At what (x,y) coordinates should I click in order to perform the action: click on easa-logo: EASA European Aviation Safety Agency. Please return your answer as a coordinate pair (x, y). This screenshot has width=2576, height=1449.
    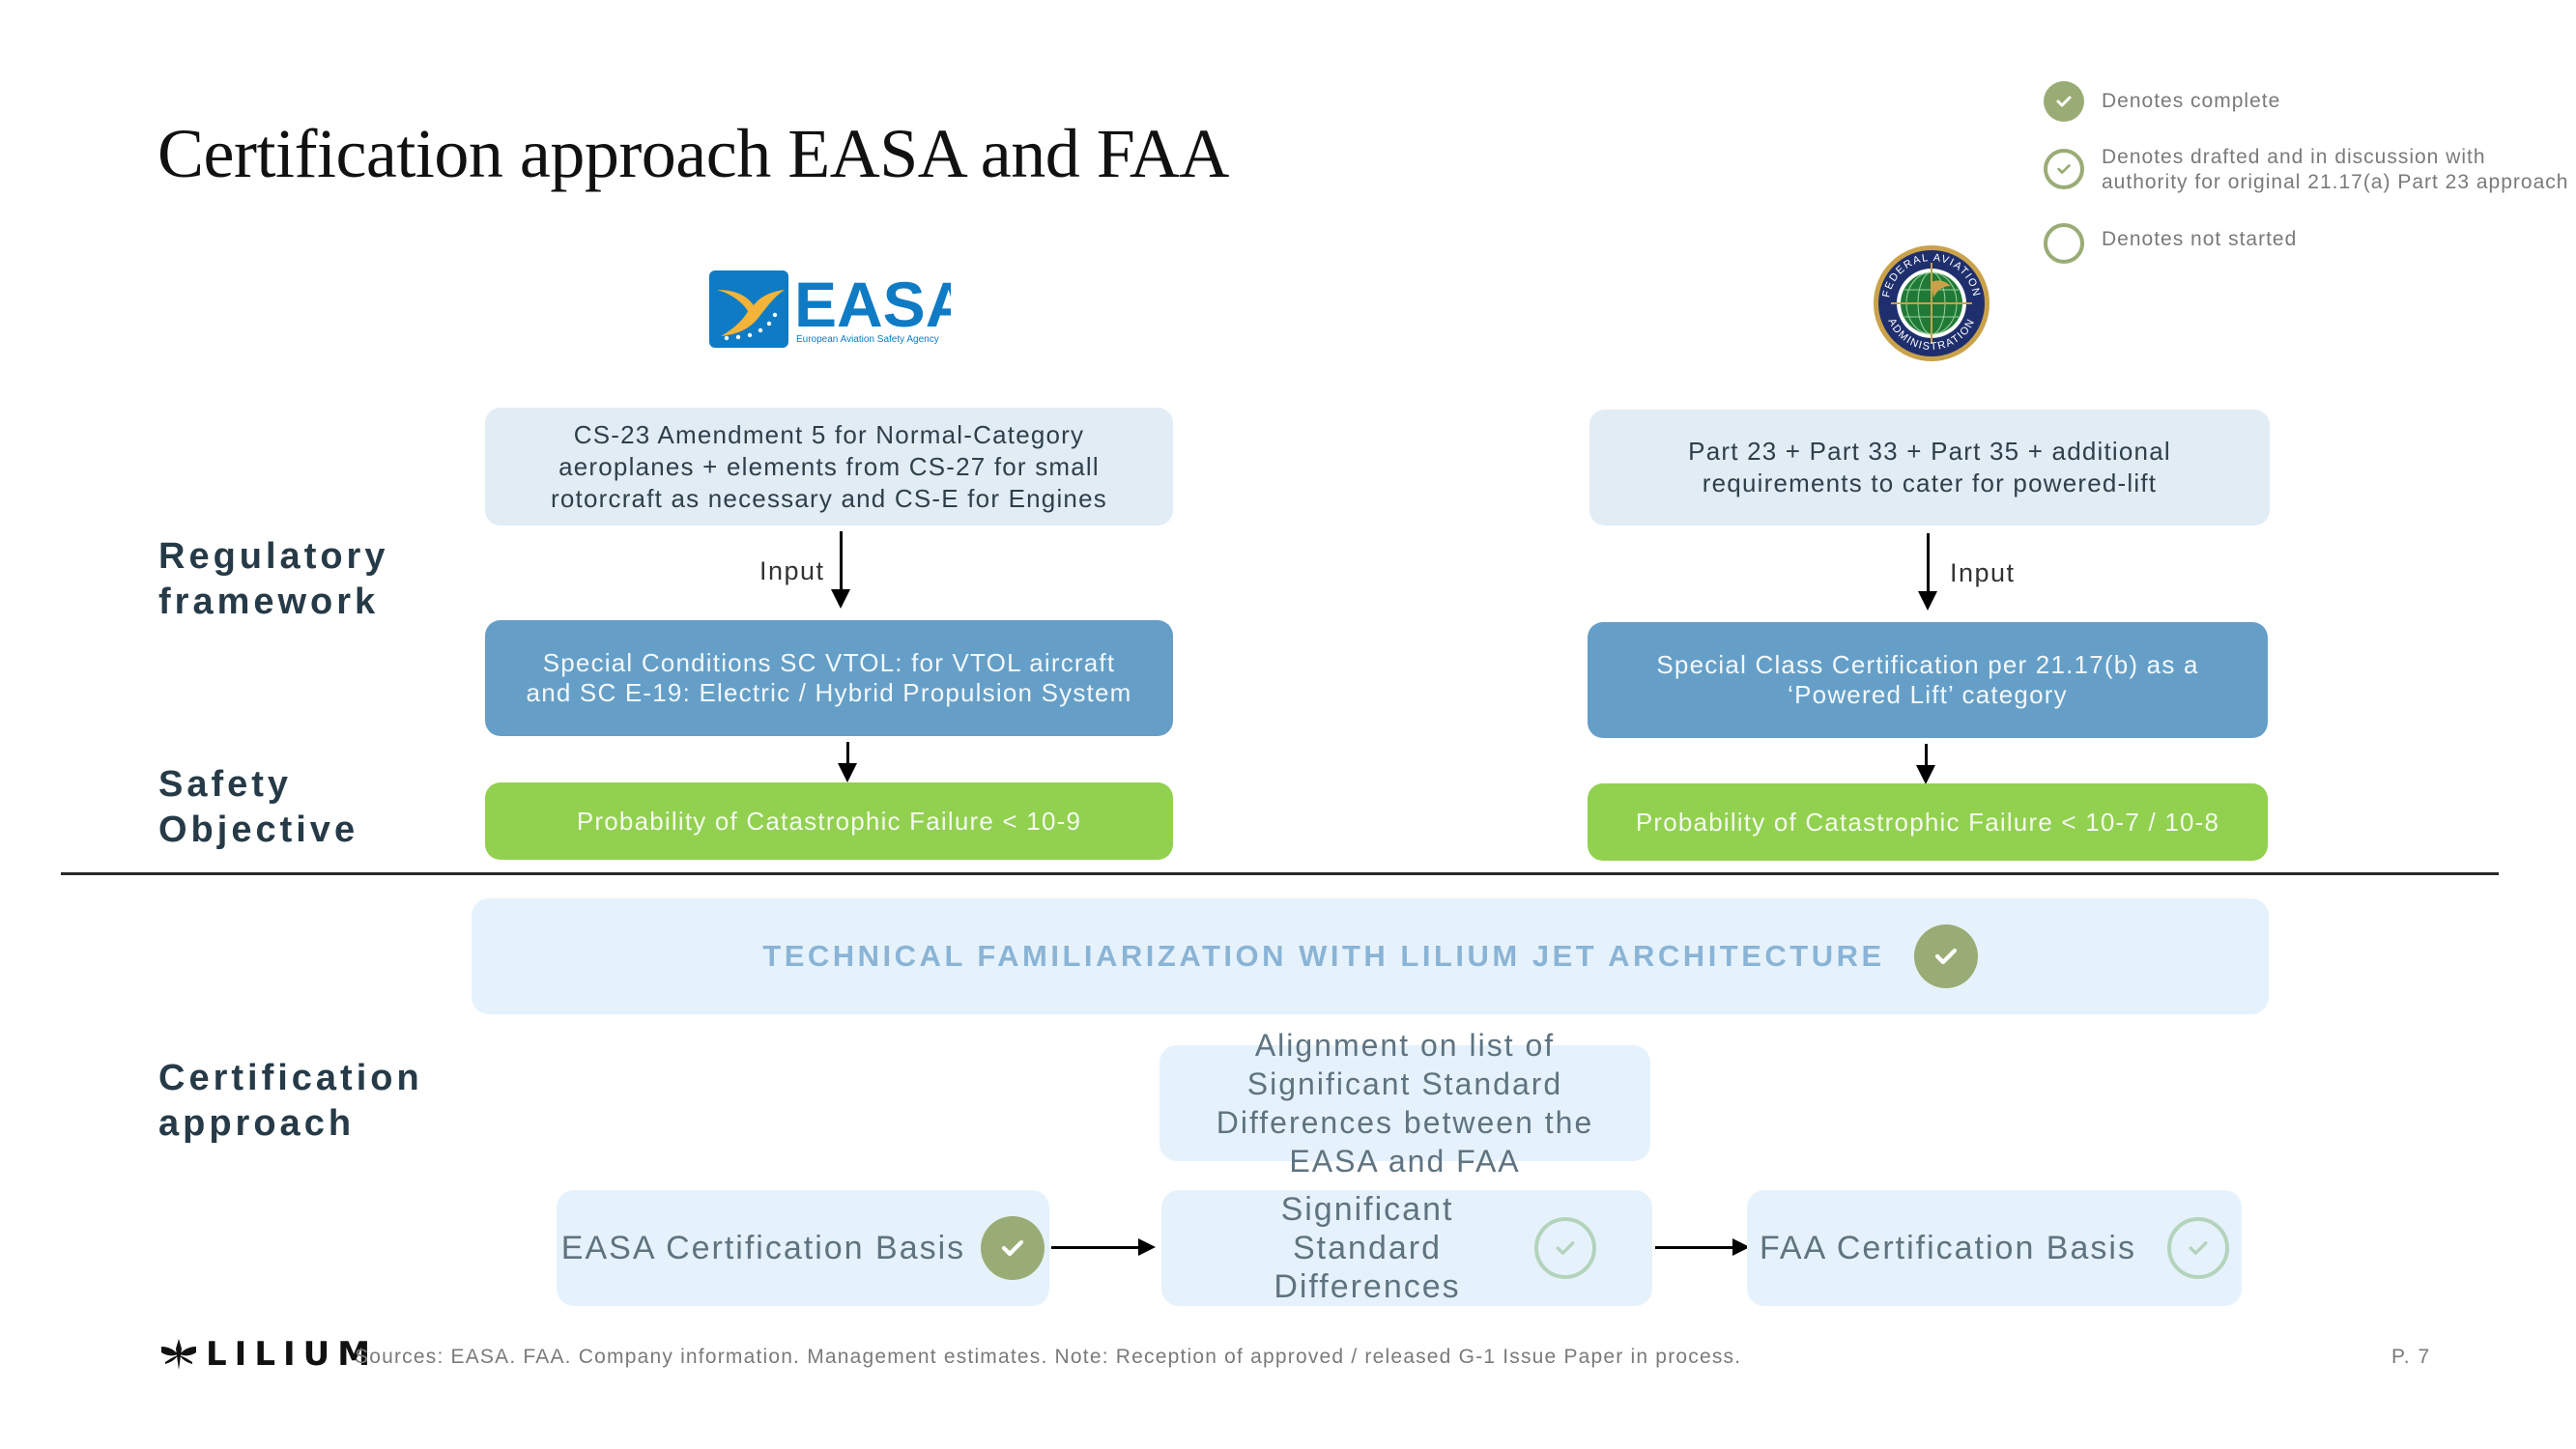
    Looking at the image, I should click on (840, 308).